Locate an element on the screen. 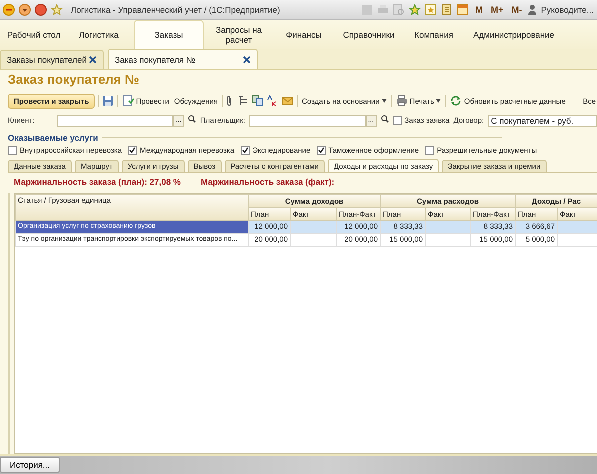 The height and width of the screenshot is (474, 597). client-field is located at coordinates (115, 120).